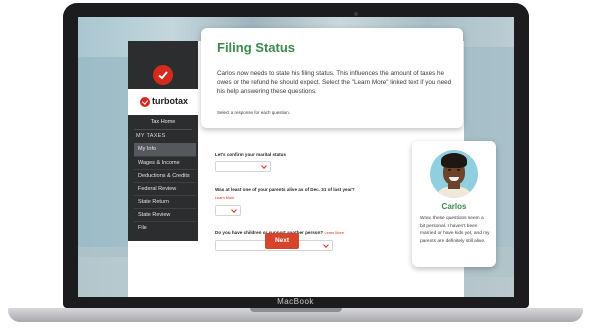 The width and height of the screenshot is (591, 333). I want to click on sidebar-item-state-review: State Review, so click(165, 214).